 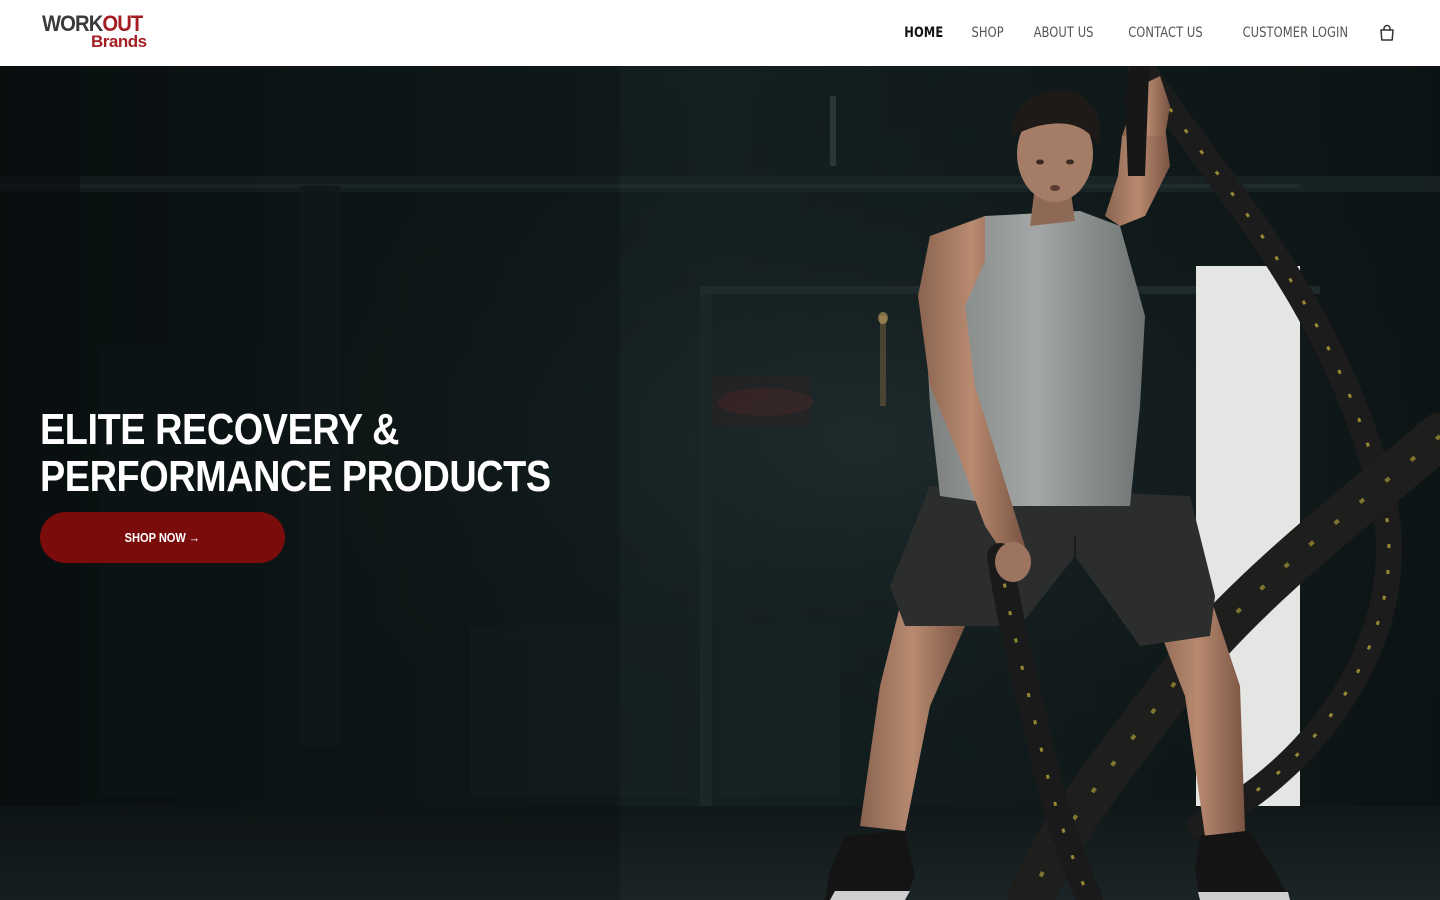 I want to click on shop-now-button: SHOP NOW →, so click(x=162, y=537).